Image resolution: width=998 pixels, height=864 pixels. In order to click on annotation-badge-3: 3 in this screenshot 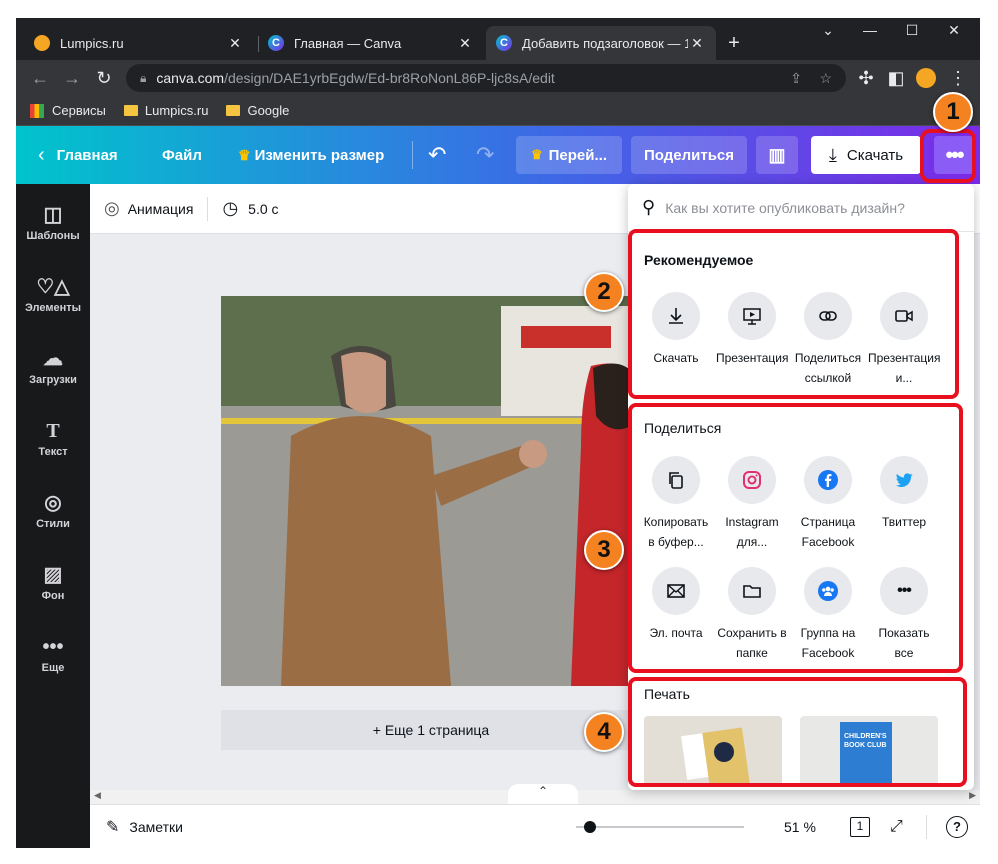, I will do `click(604, 550)`.